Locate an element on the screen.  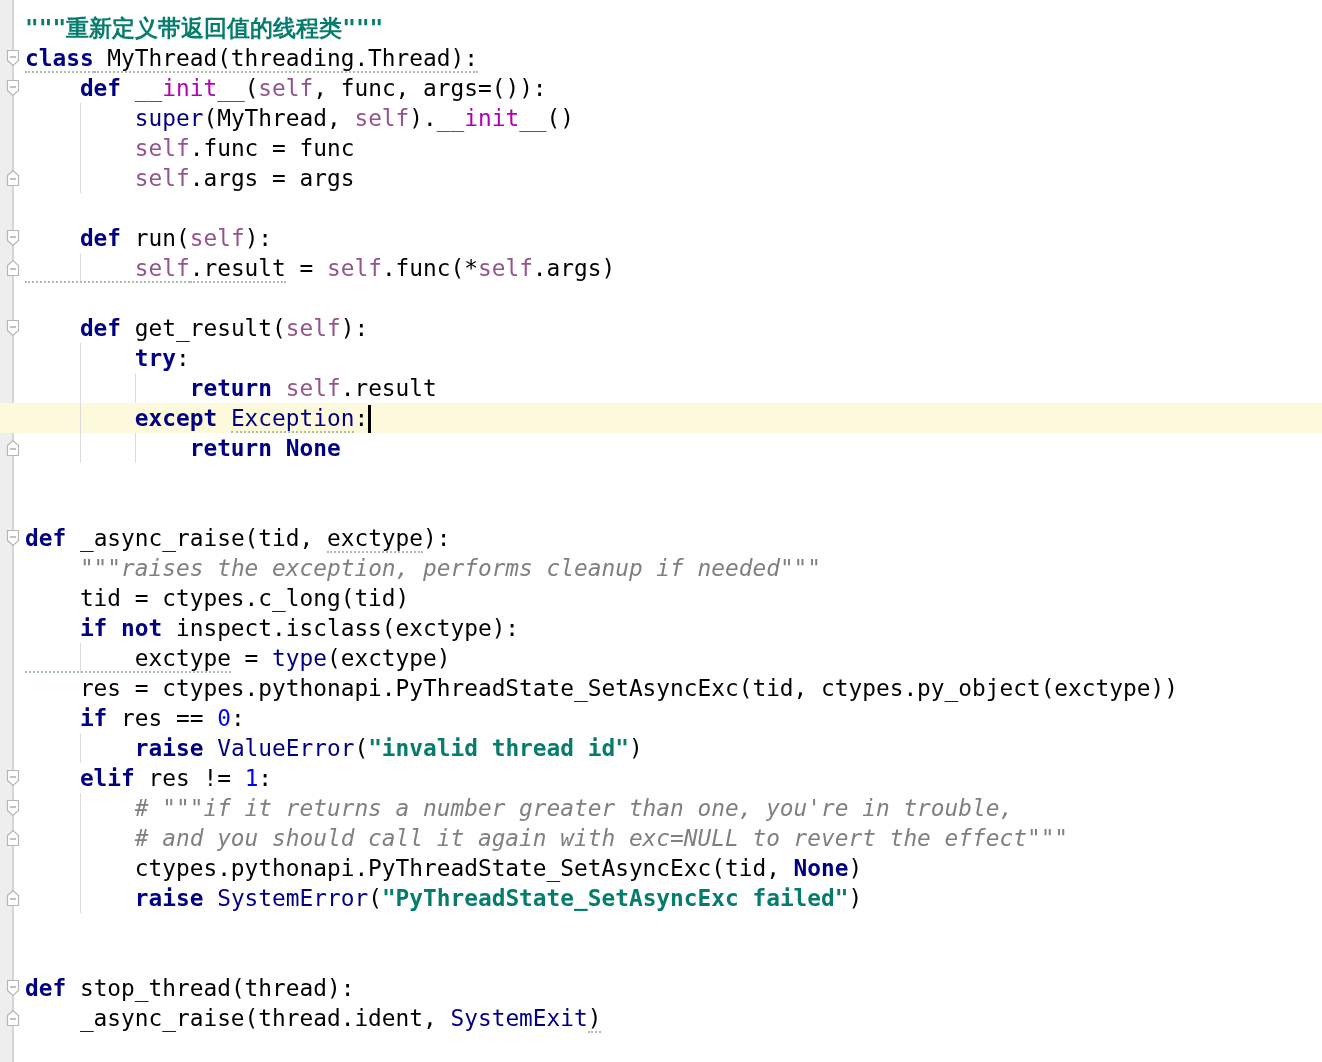
code-line: def run(self): is located at coordinates (175, 238).